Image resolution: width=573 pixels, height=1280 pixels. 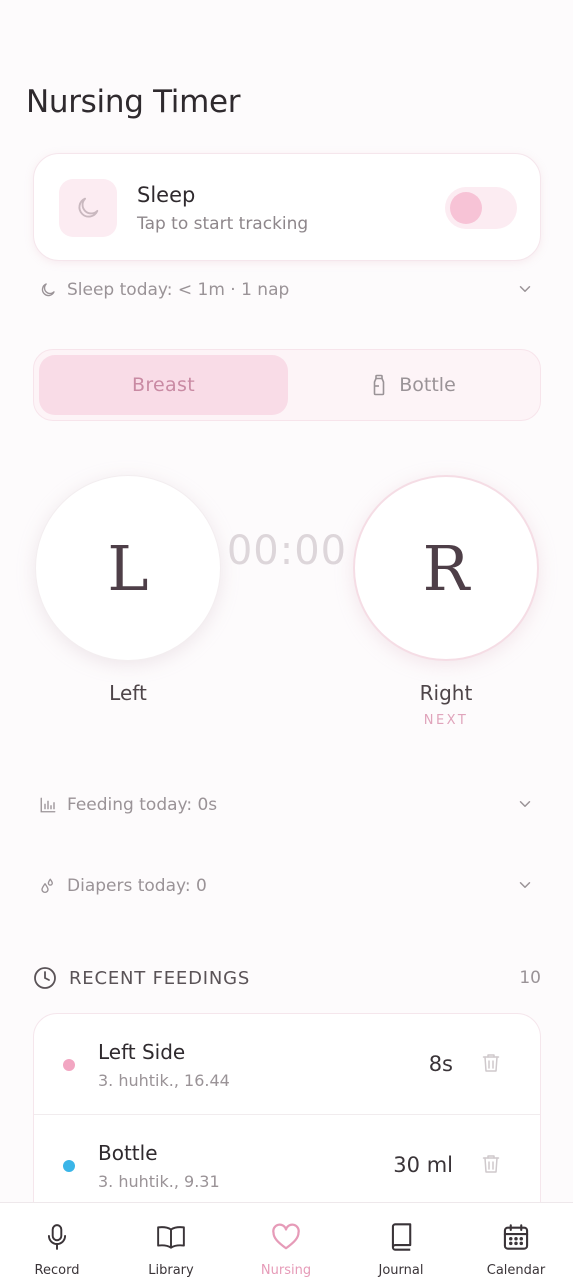 I want to click on list-item: Left Side 3. huhtik., 16.44 8s, so click(x=287, y=1064).